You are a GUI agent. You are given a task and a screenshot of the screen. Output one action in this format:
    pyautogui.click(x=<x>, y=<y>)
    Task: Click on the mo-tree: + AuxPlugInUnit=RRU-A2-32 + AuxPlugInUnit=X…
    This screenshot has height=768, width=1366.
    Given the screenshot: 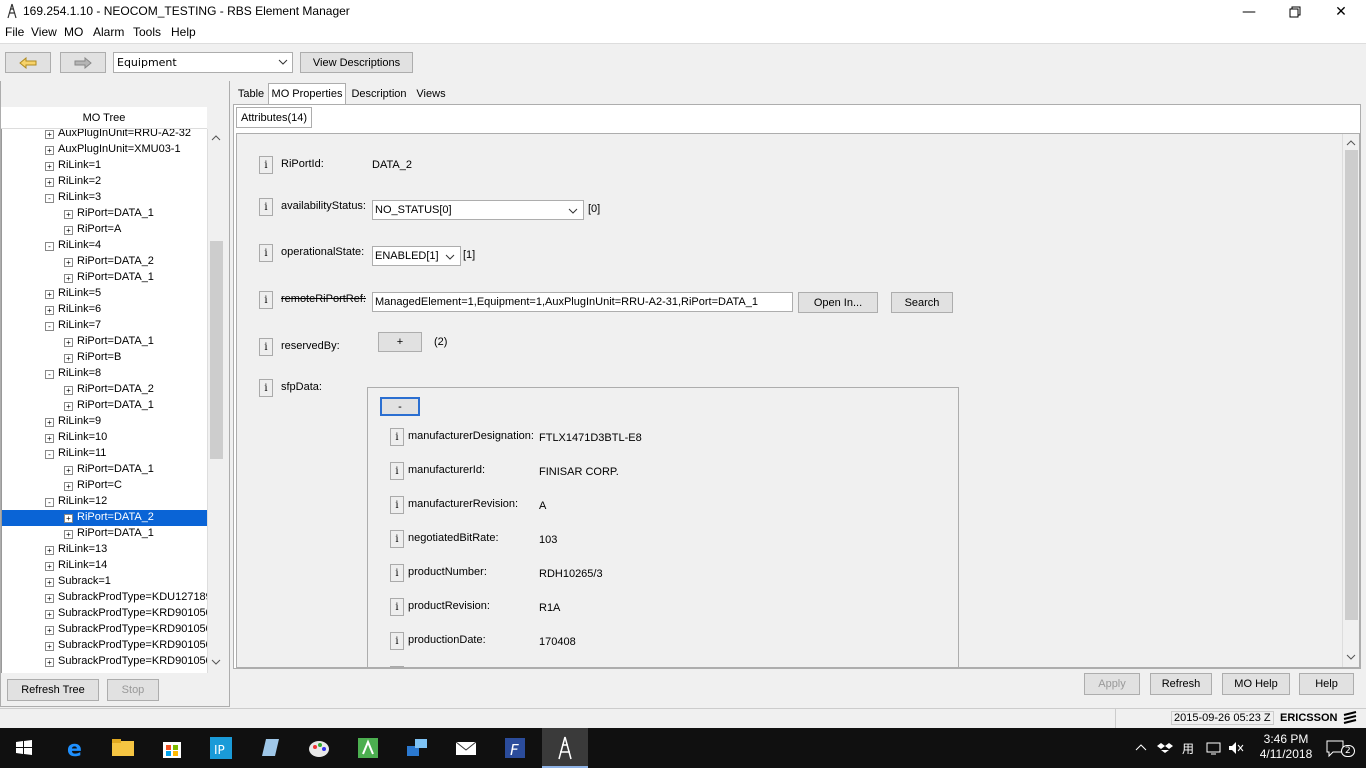 What is the action you would take?
    pyautogui.click(x=104, y=401)
    